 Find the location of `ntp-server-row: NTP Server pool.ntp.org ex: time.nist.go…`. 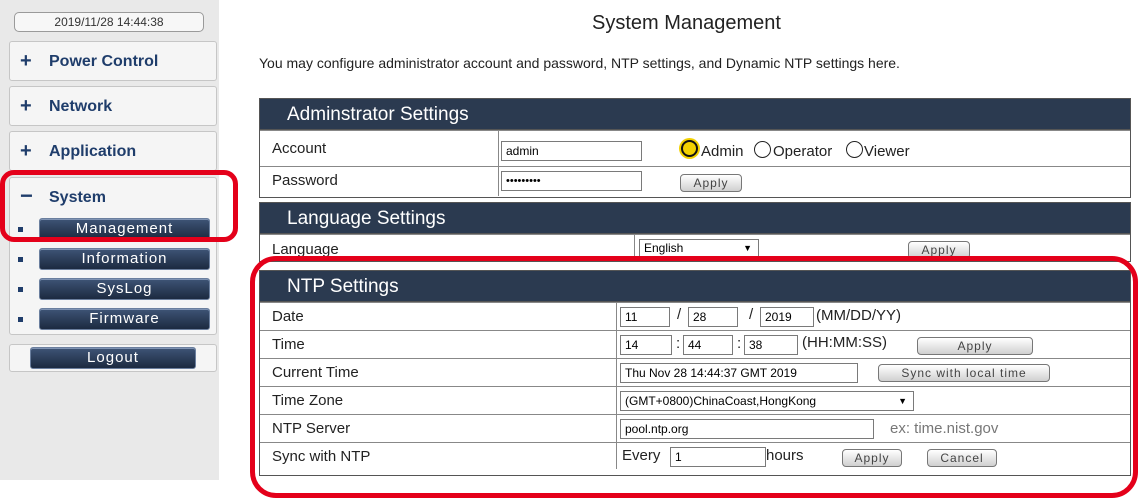

ntp-server-row: NTP Server pool.ntp.org ex: time.nist.go… is located at coordinates (695, 428).